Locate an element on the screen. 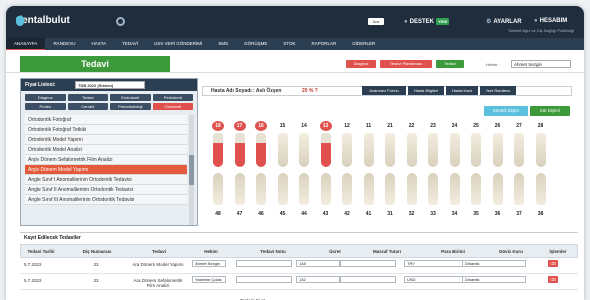 Image resolution: width=590 pixels, height=300 pixels. nav-hasta: HASTA is located at coordinates (98, 44).